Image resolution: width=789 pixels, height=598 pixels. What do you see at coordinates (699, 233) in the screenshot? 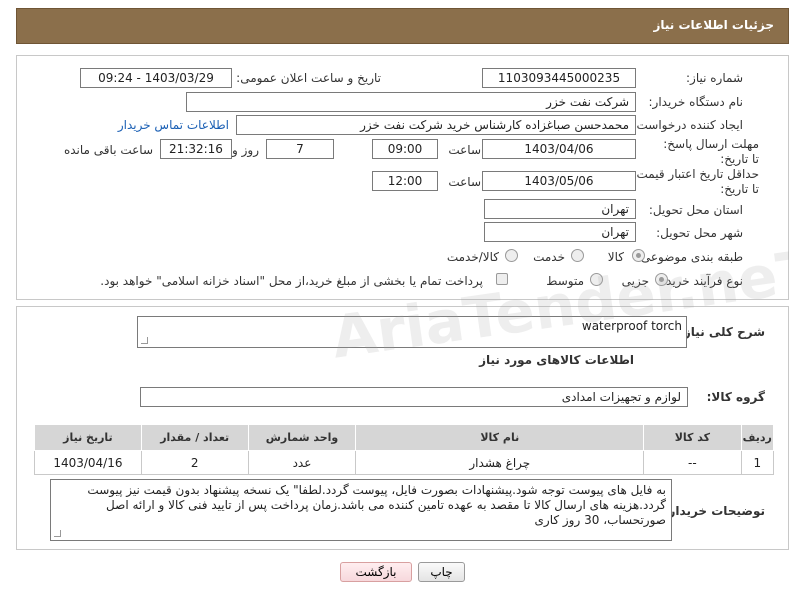
I see `city-label: شهر محل تحویل:` at bounding box center [699, 233].